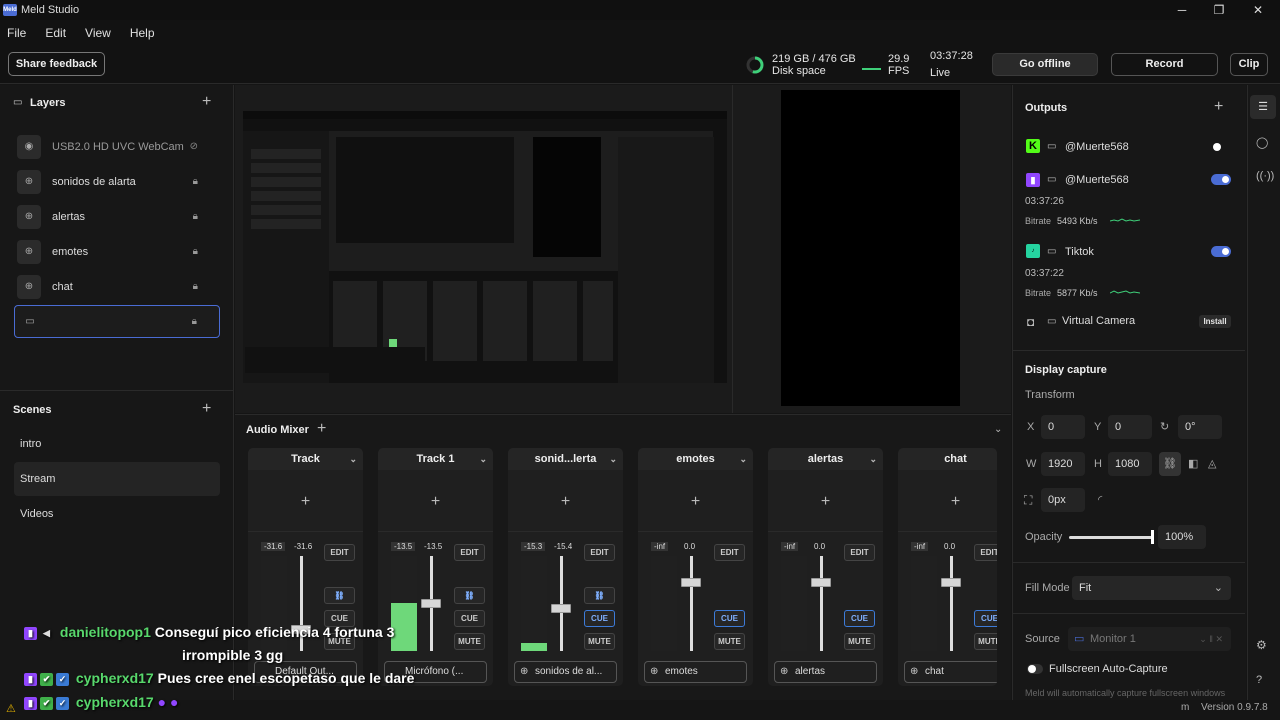  I want to click on install-virtual-camera-button: Install, so click(1215, 321).